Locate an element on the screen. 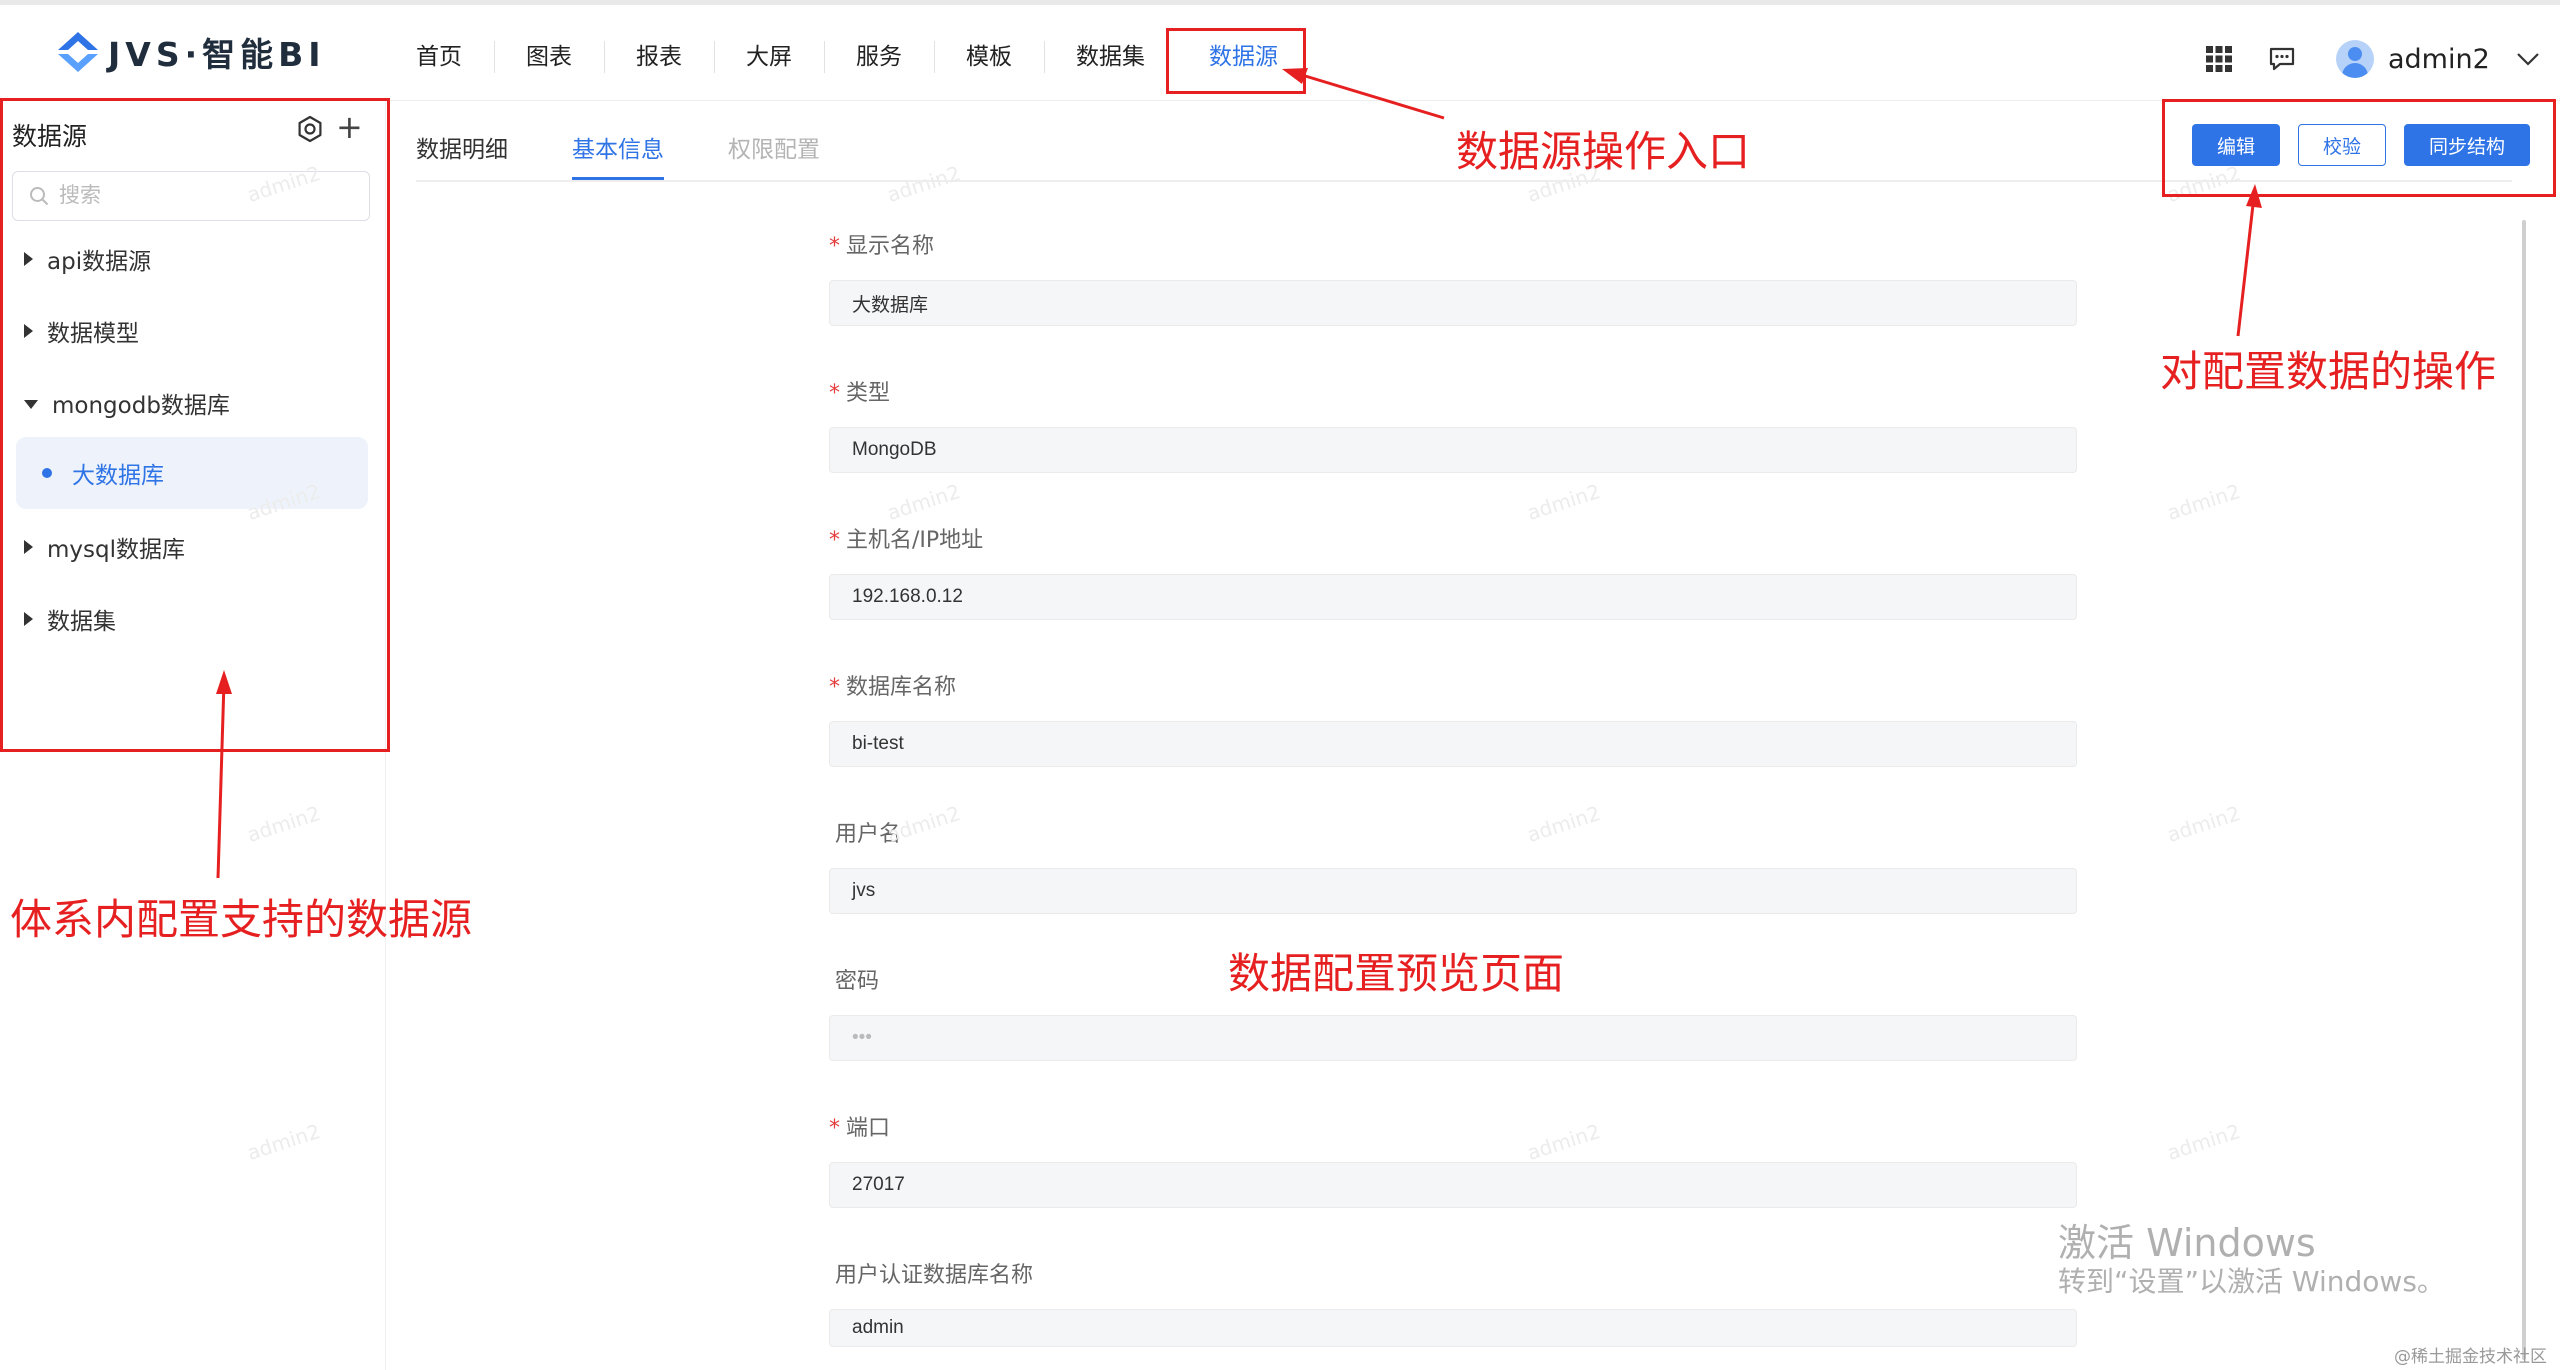  annotation-datasource-entry: 数据源操作入口 is located at coordinates (1603, 151).